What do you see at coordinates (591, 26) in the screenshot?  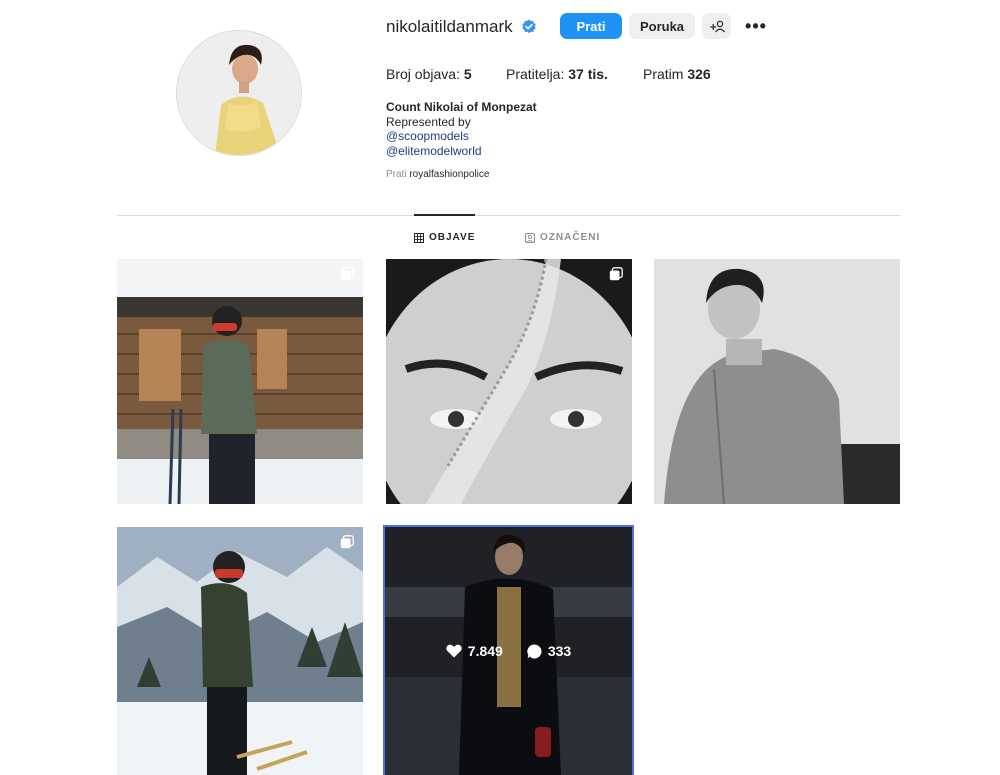 I see `follow-button: Prati` at bounding box center [591, 26].